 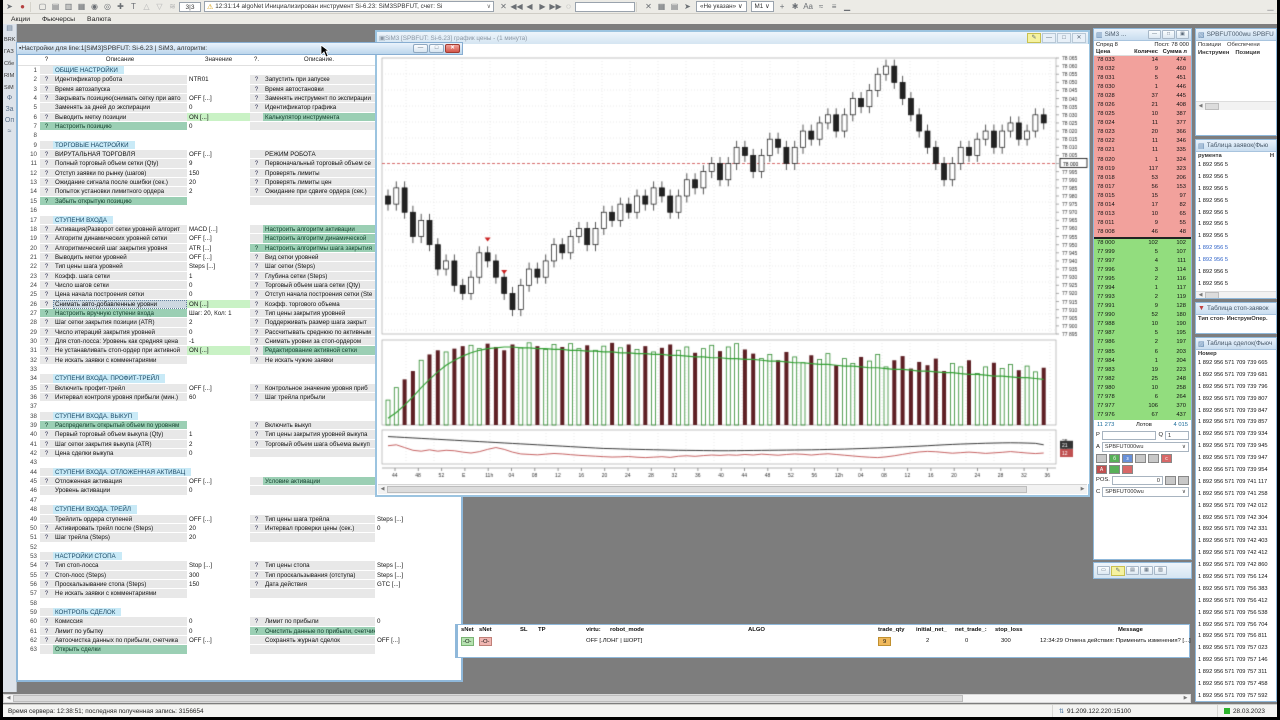 I want to click on scroll-thumb, so click(x=488, y=698).